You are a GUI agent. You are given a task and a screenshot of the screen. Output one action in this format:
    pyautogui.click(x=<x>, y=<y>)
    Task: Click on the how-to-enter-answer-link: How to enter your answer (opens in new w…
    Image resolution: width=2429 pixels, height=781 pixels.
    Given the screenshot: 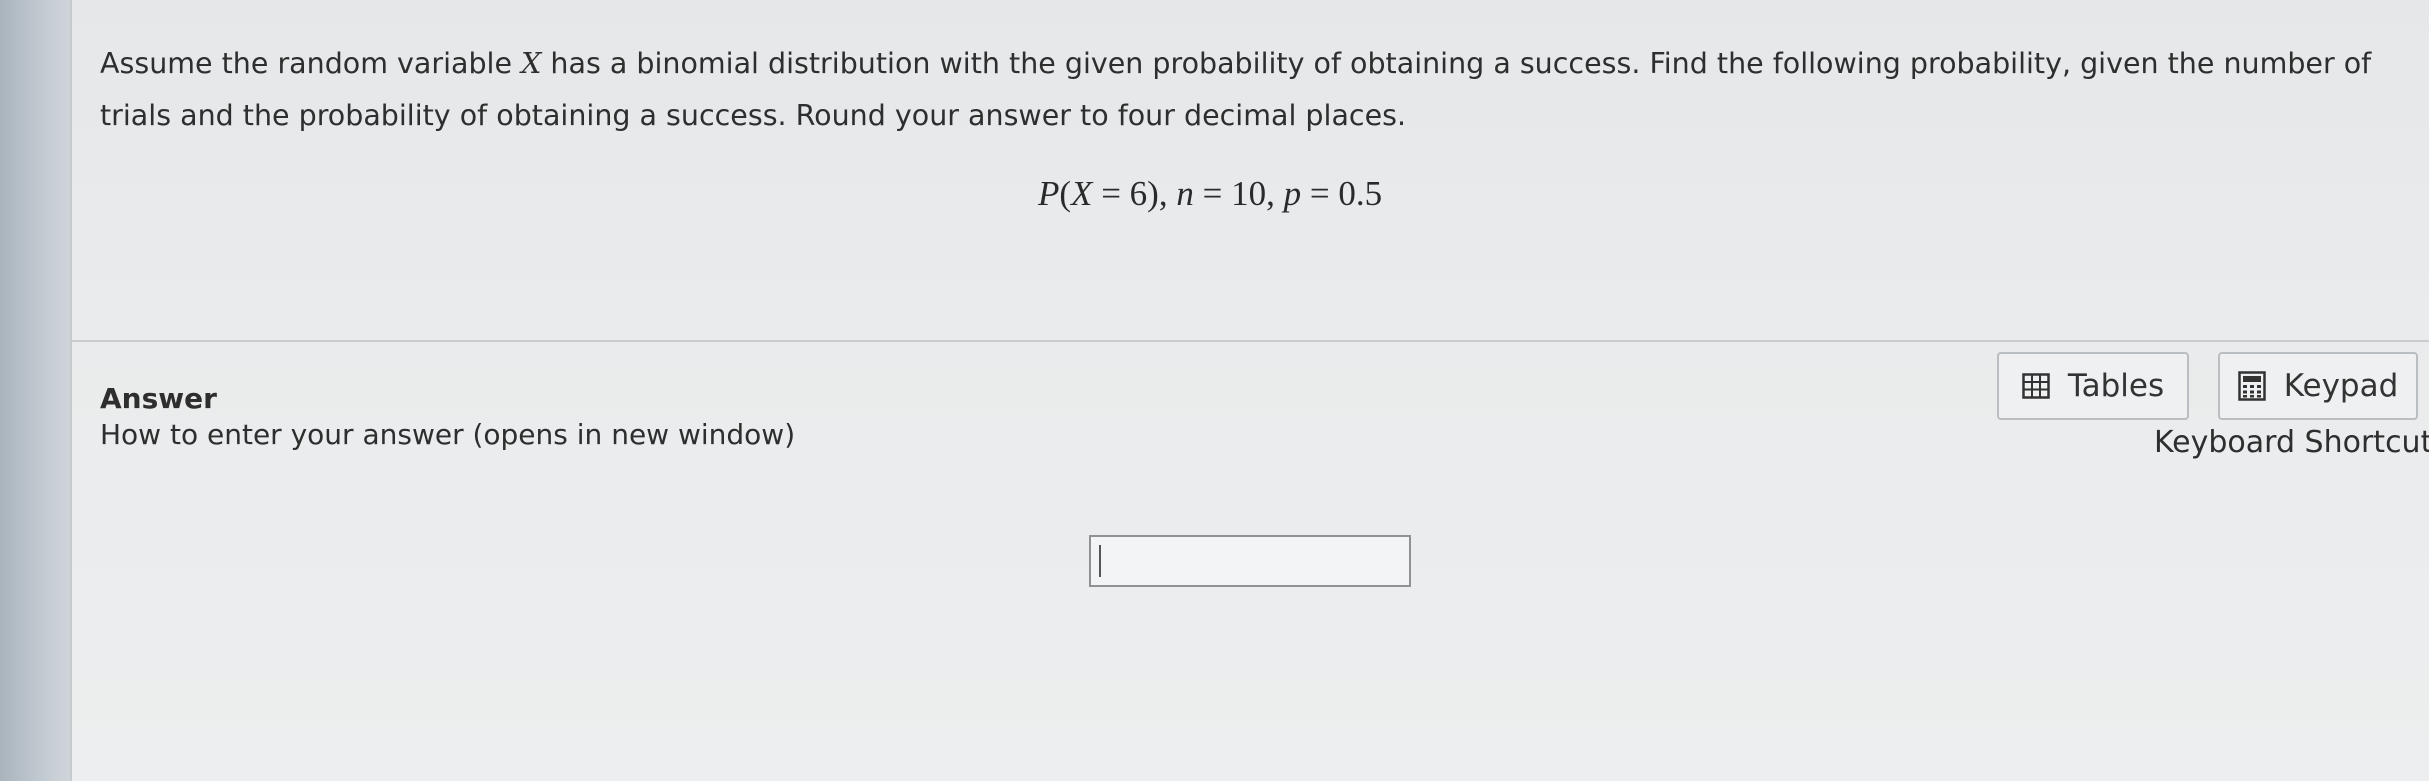 What is the action you would take?
    pyautogui.click(x=447, y=434)
    